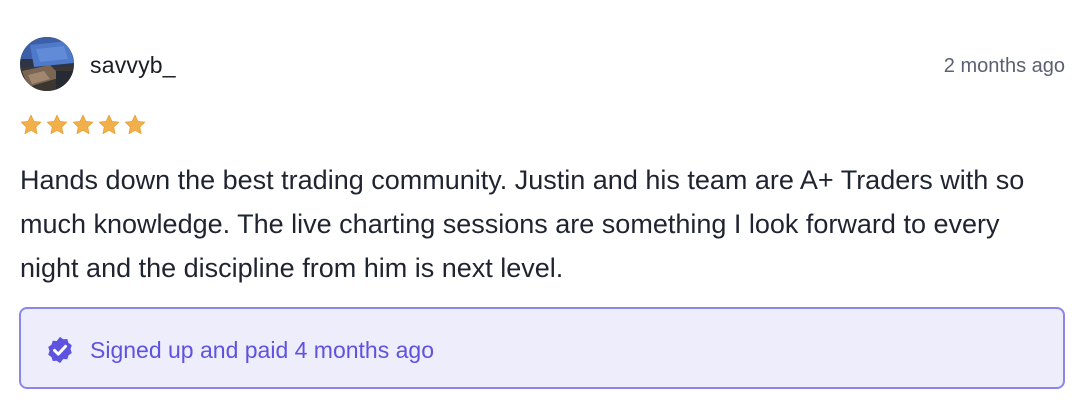 The height and width of the screenshot is (415, 1080). What do you see at coordinates (262, 350) in the screenshot?
I see `verified-purchase-text: Signed up and paid 4 months ago` at bounding box center [262, 350].